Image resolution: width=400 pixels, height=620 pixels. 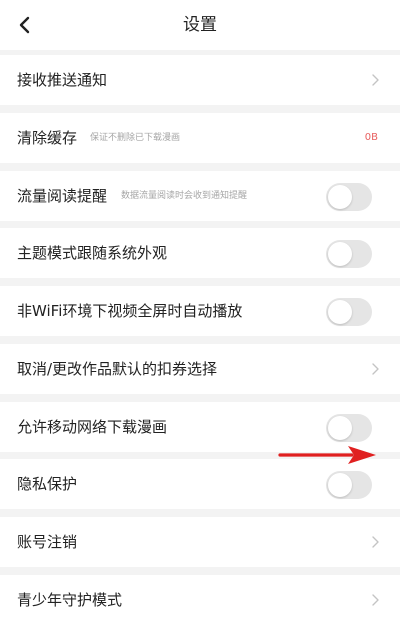 What do you see at coordinates (117, 369) in the screenshot?
I see `row-label: 取消/更改作品默认的扣券选择` at bounding box center [117, 369].